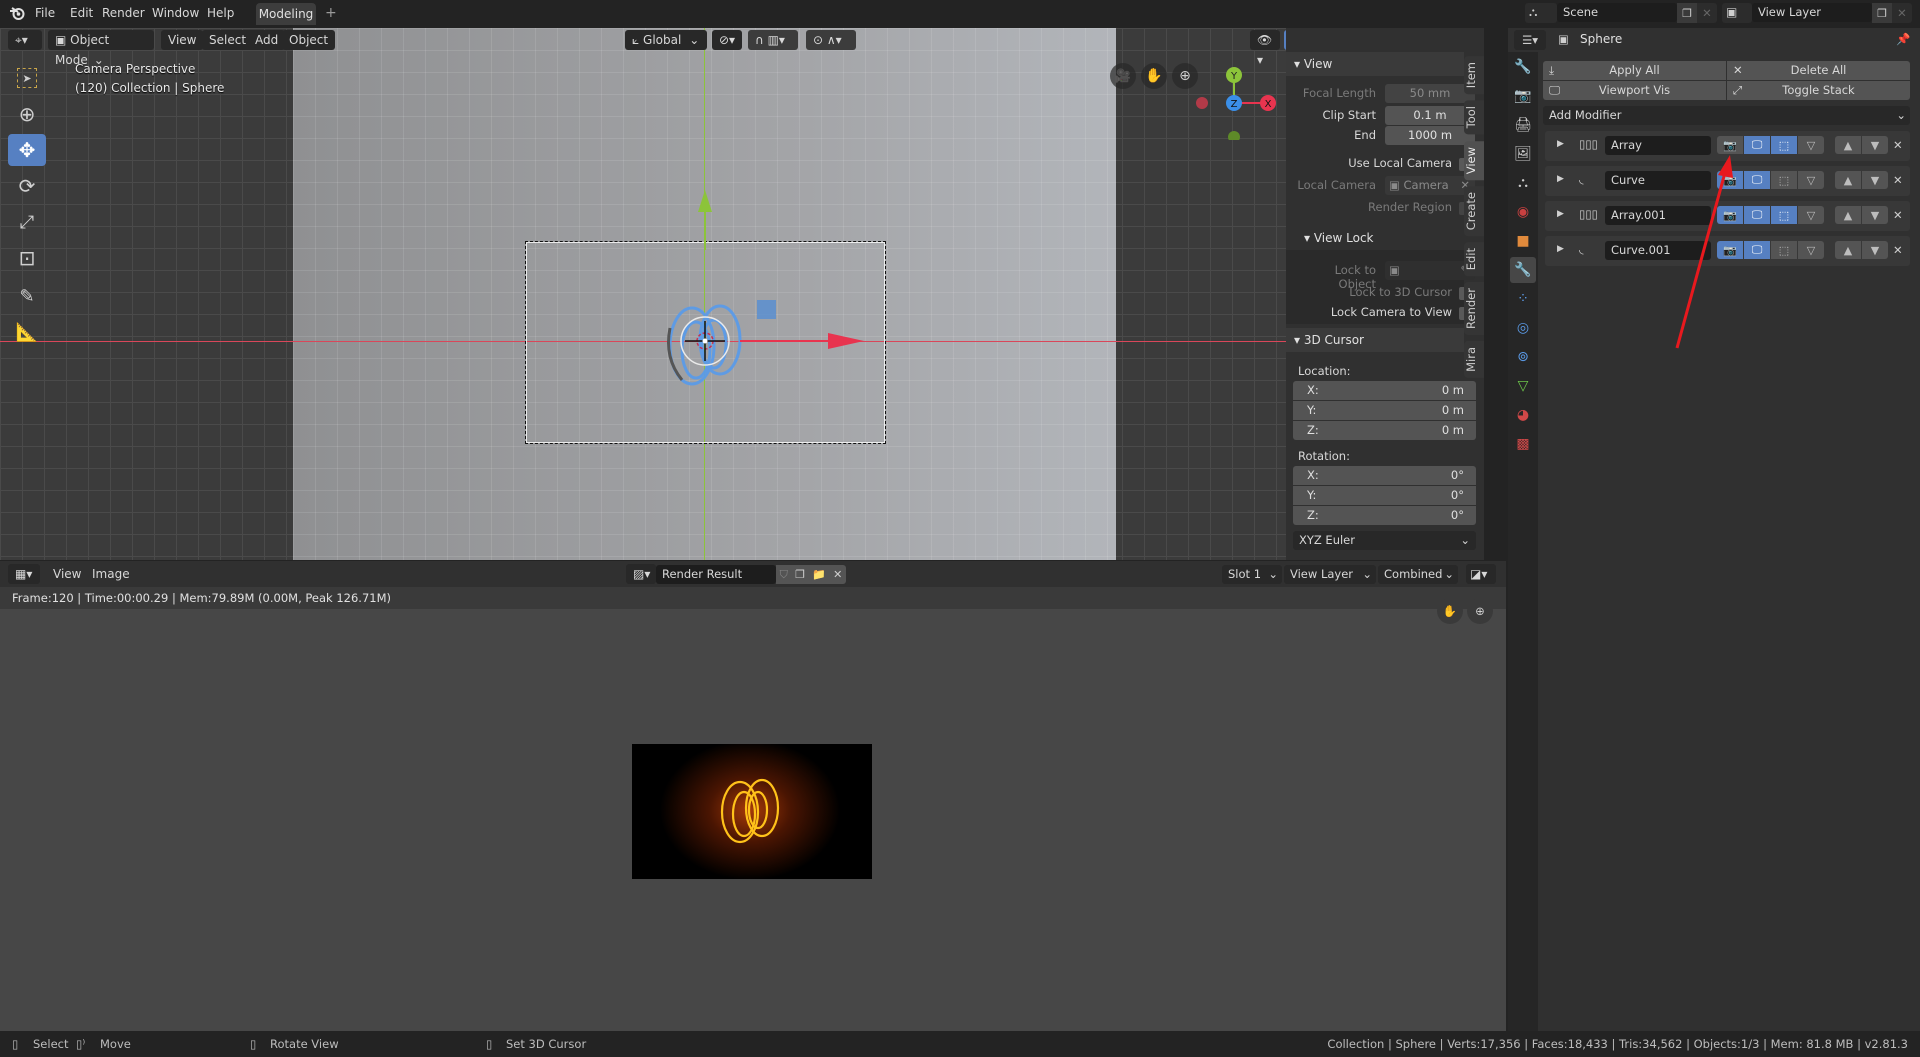 The width and height of the screenshot is (1920, 1057). What do you see at coordinates (819, 574) in the screenshot?
I see `open-folder-icon: 📁` at bounding box center [819, 574].